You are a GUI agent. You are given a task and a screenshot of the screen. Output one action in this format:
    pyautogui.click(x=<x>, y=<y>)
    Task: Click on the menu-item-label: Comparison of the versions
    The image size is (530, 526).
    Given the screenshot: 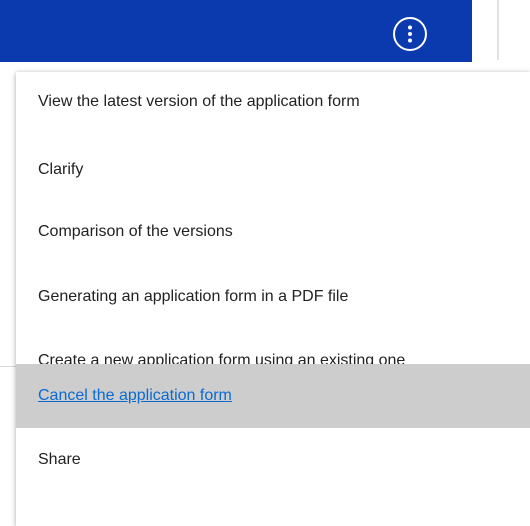 What is the action you would take?
    pyautogui.click(x=135, y=231)
    